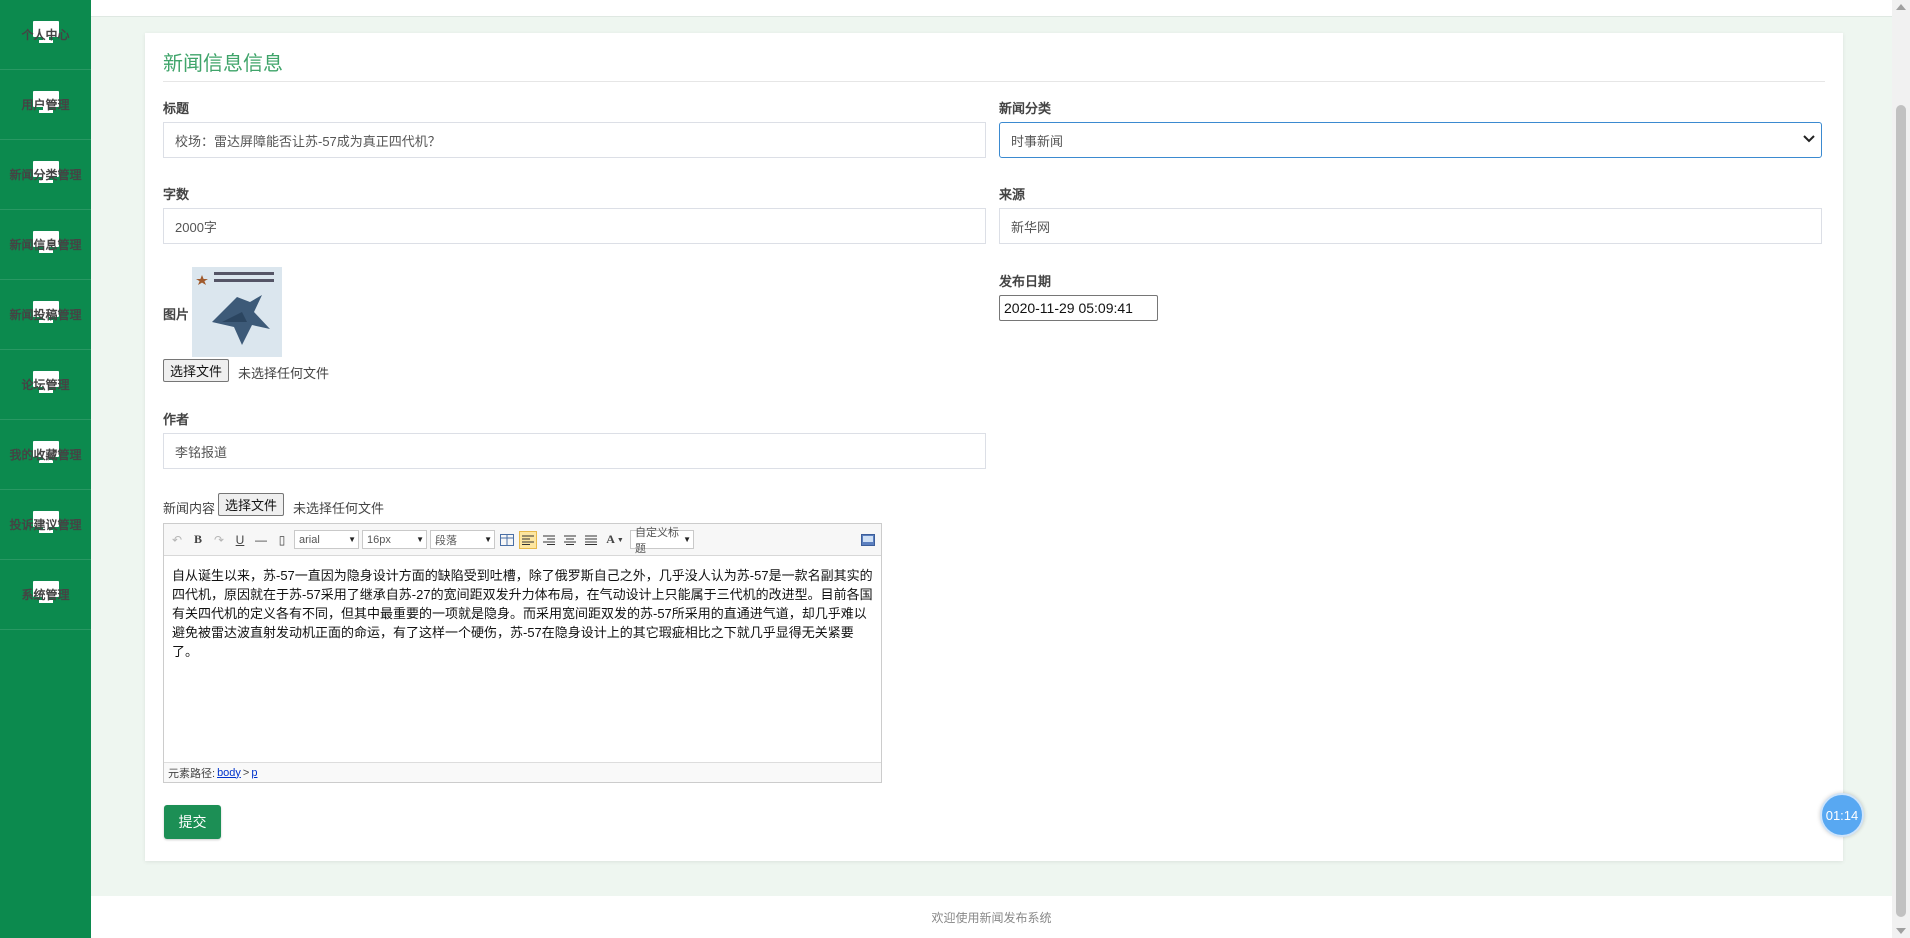 This screenshot has height=938, width=1910. Describe the element at coordinates (574, 140) in the screenshot. I see `headline-input: 校场：雷达屏障能否让苏-57成为真正四代机？` at that location.